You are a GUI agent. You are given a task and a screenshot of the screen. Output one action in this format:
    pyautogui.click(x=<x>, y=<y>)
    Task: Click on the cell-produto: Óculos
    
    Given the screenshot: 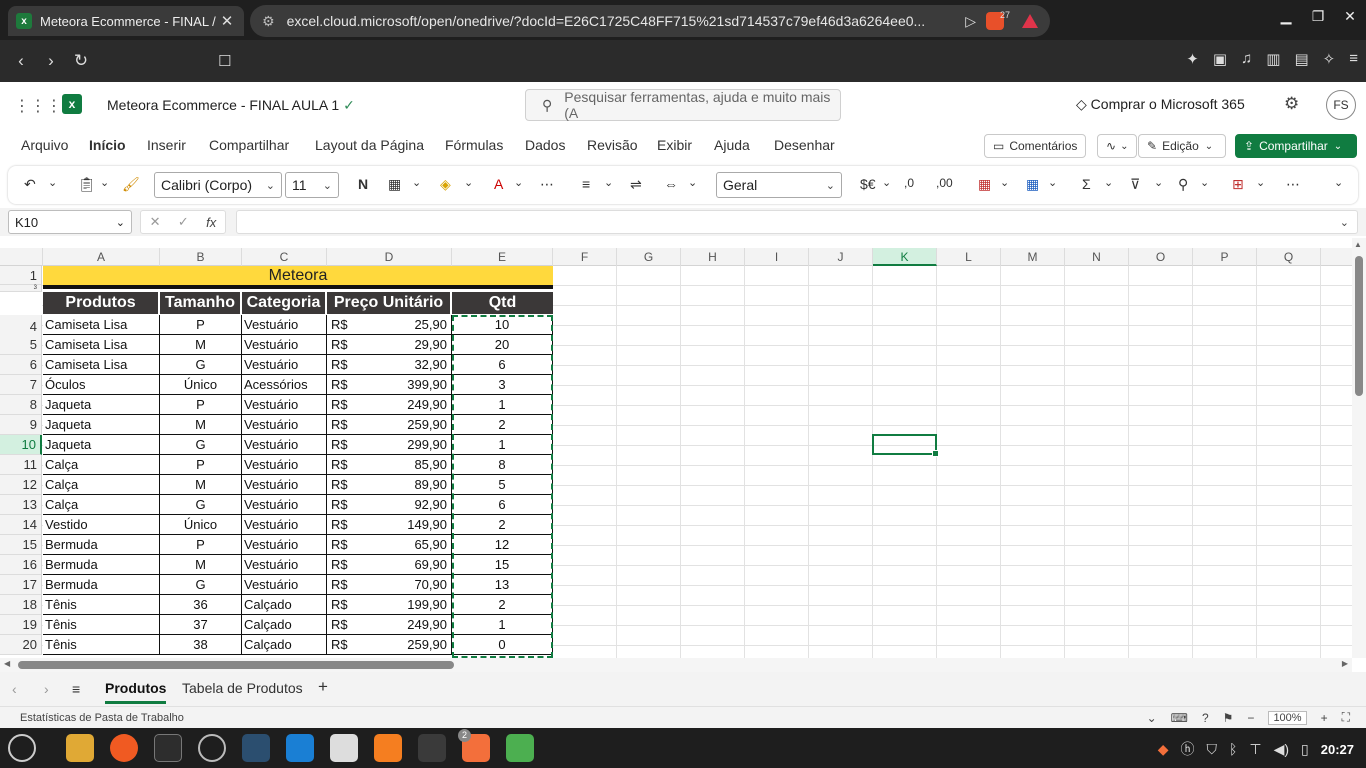 What is the action you would take?
    pyautogui.click(x=101, y=385)
    